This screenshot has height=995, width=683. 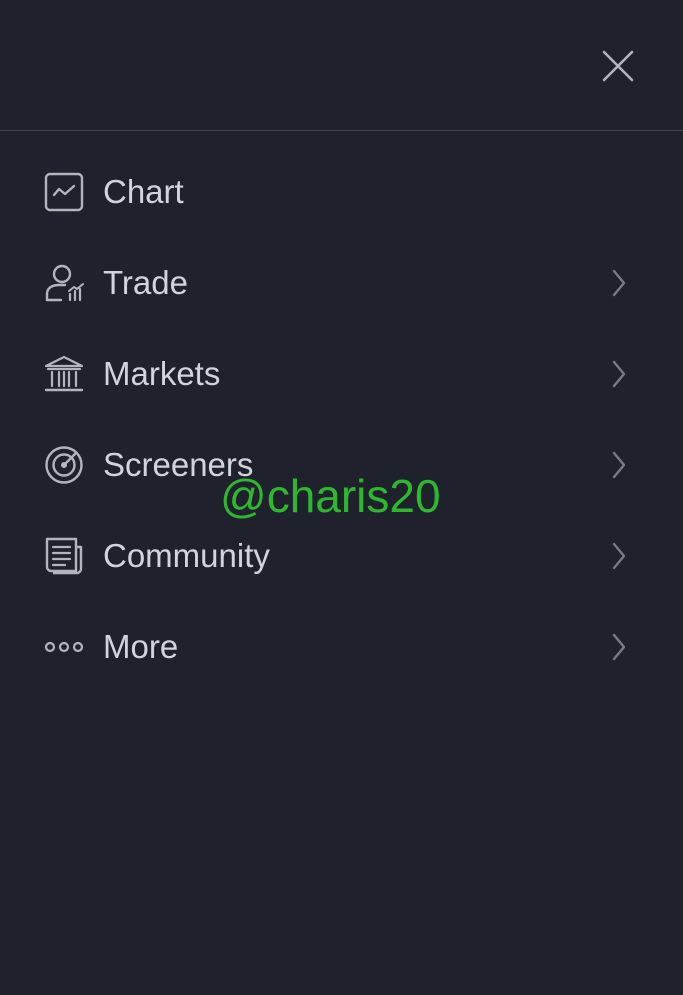 I want to click on menu-item-chart: Chart, so click(x=341, y=191).